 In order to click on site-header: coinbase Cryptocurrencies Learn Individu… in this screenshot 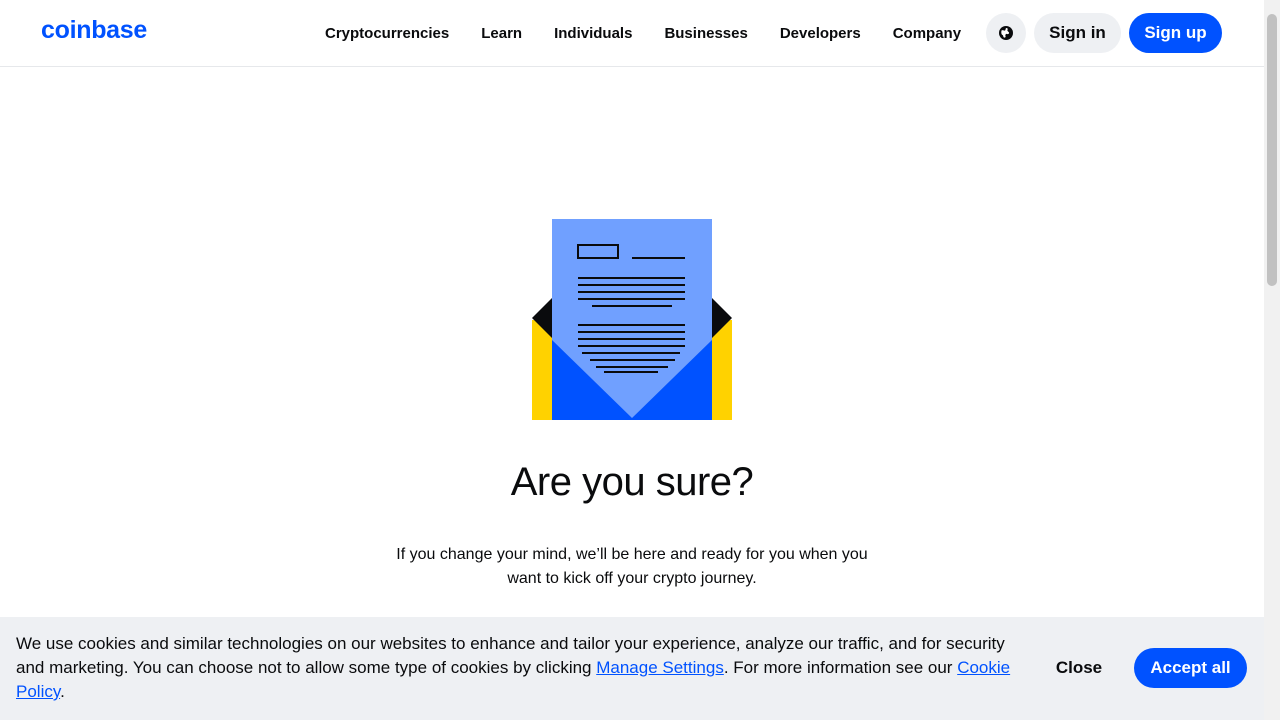, I will do `click(632, 33)`.